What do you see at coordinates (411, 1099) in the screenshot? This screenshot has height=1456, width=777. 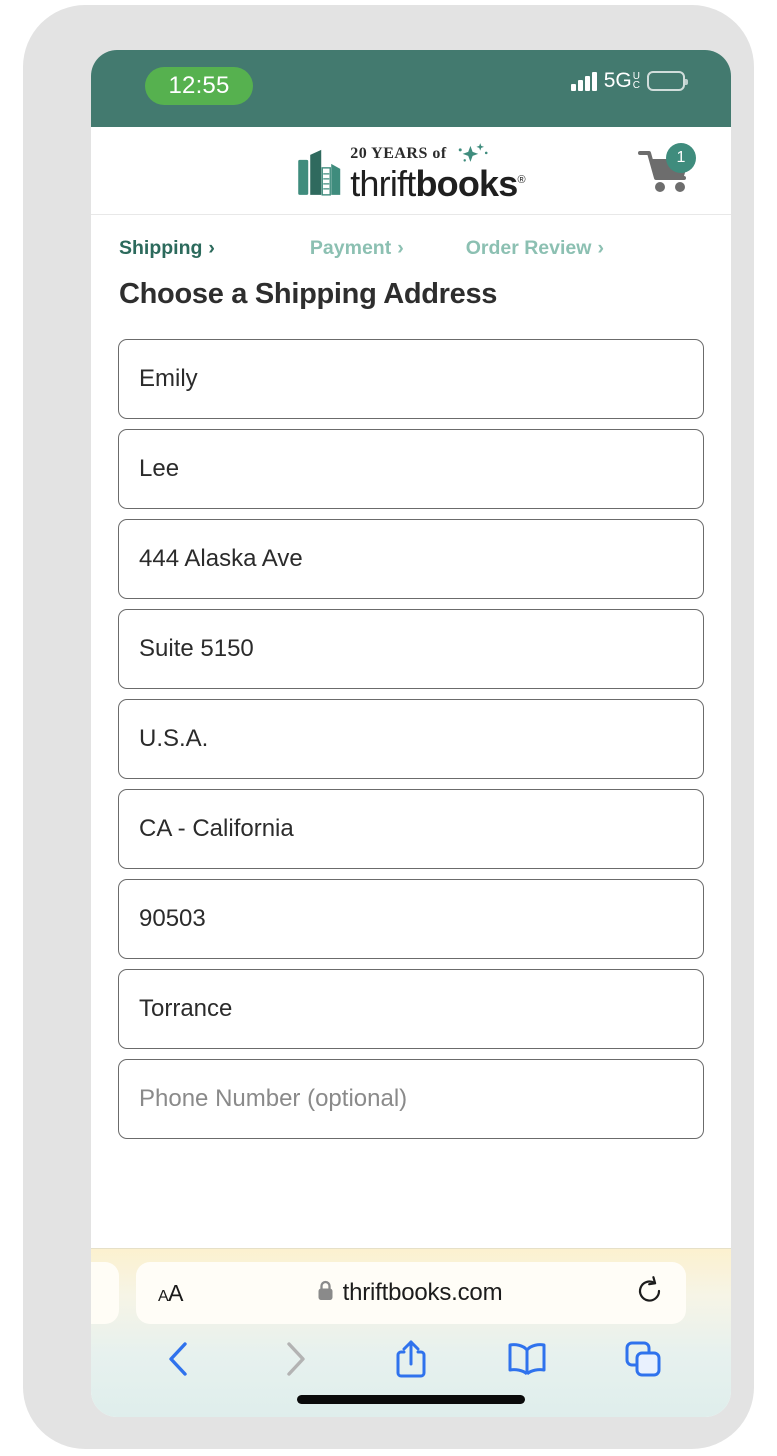 I see `phone-number-input: Phone Number (optional)` at bounding box center [411, 1099].